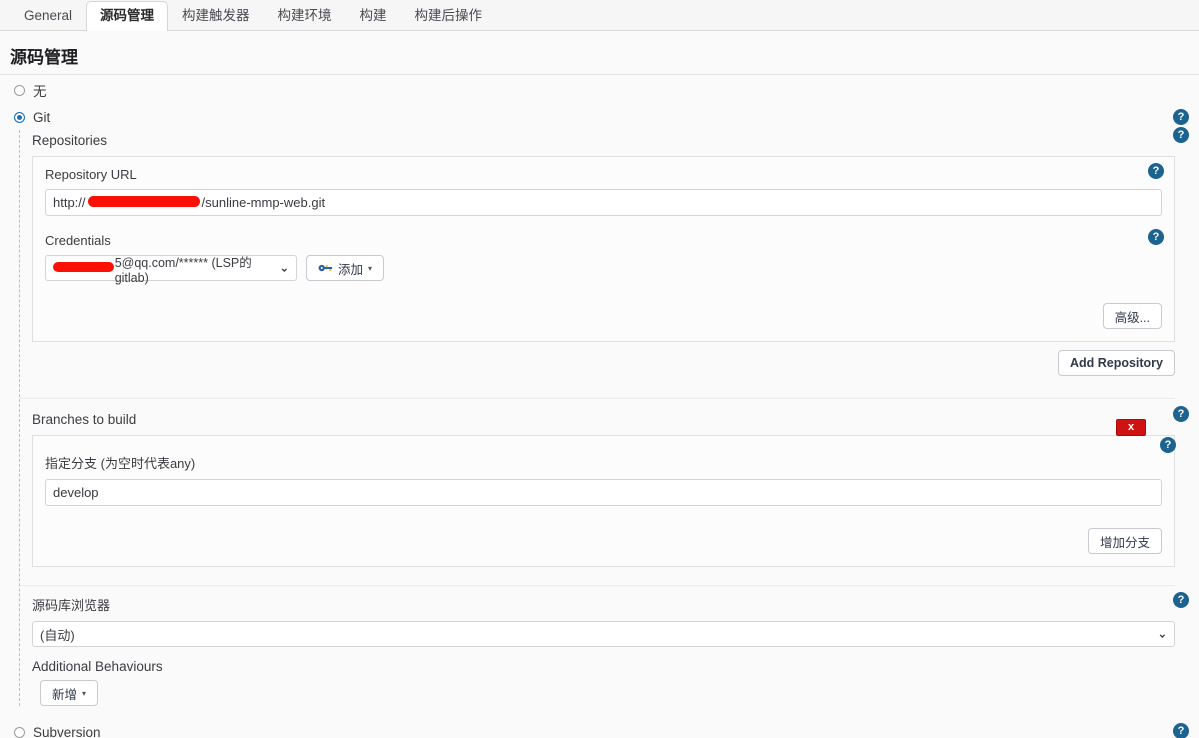 The width and height of the screenshot is (1199, 738). I want to click on credentials-label: Credentials, so click(78, 240).